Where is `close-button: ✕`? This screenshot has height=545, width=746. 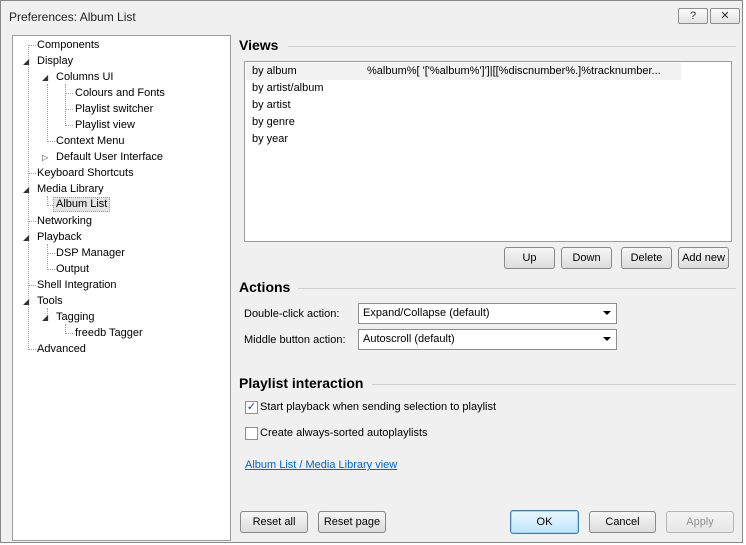 close-button: ✕ is located at coordinates (725, 16).